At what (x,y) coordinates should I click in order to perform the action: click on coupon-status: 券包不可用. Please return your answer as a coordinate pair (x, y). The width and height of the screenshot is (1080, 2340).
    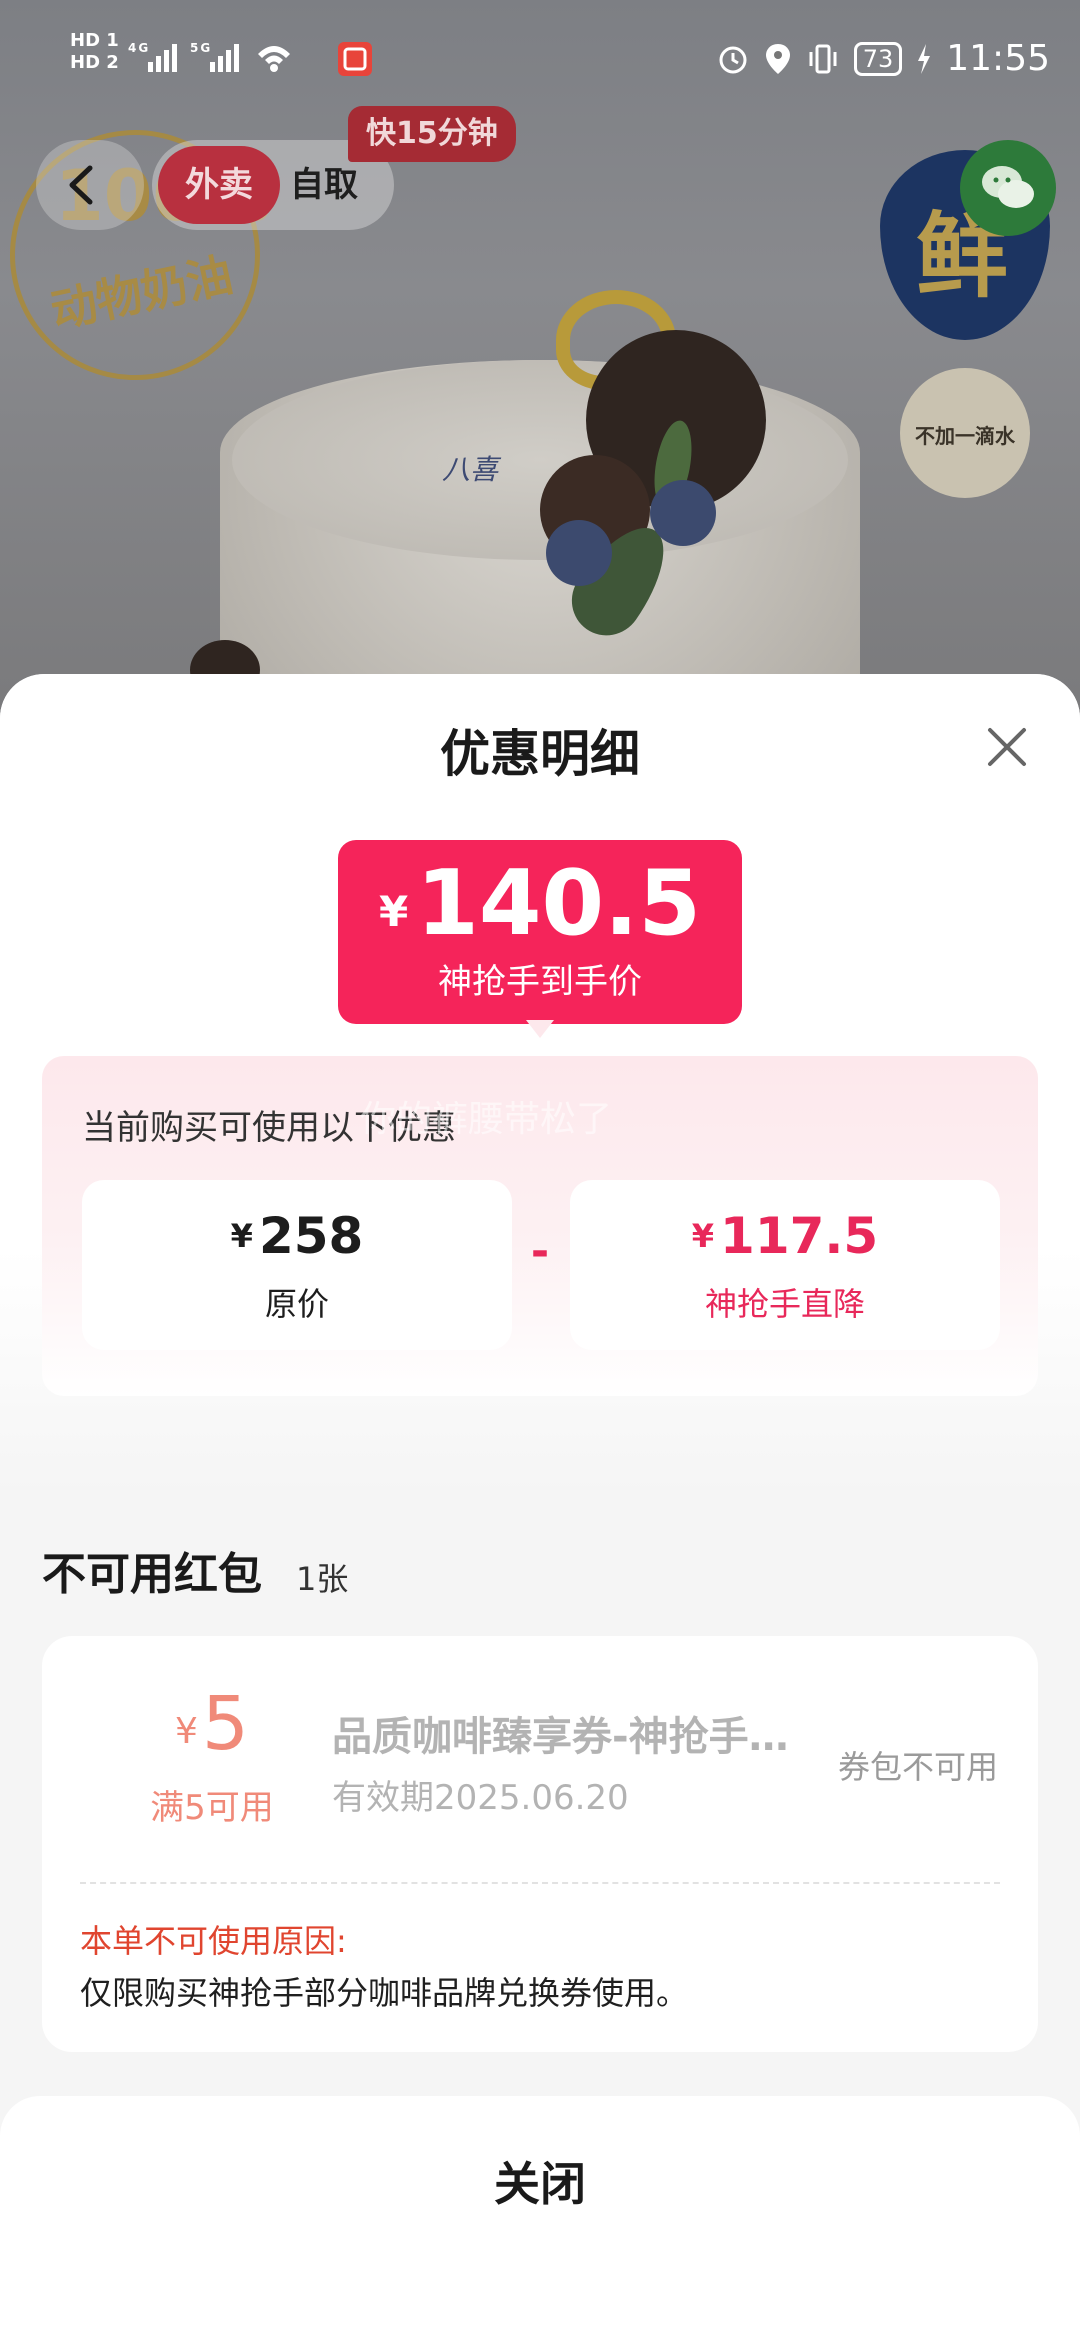
    Looking at the image, I should click on (918, 1767).